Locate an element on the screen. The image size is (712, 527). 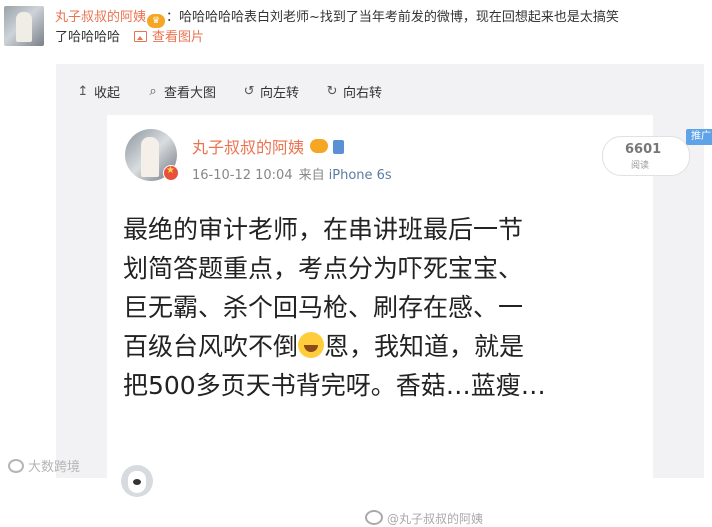
card-views-badge: 6601 阅读 is located at coordinates (646, 156).